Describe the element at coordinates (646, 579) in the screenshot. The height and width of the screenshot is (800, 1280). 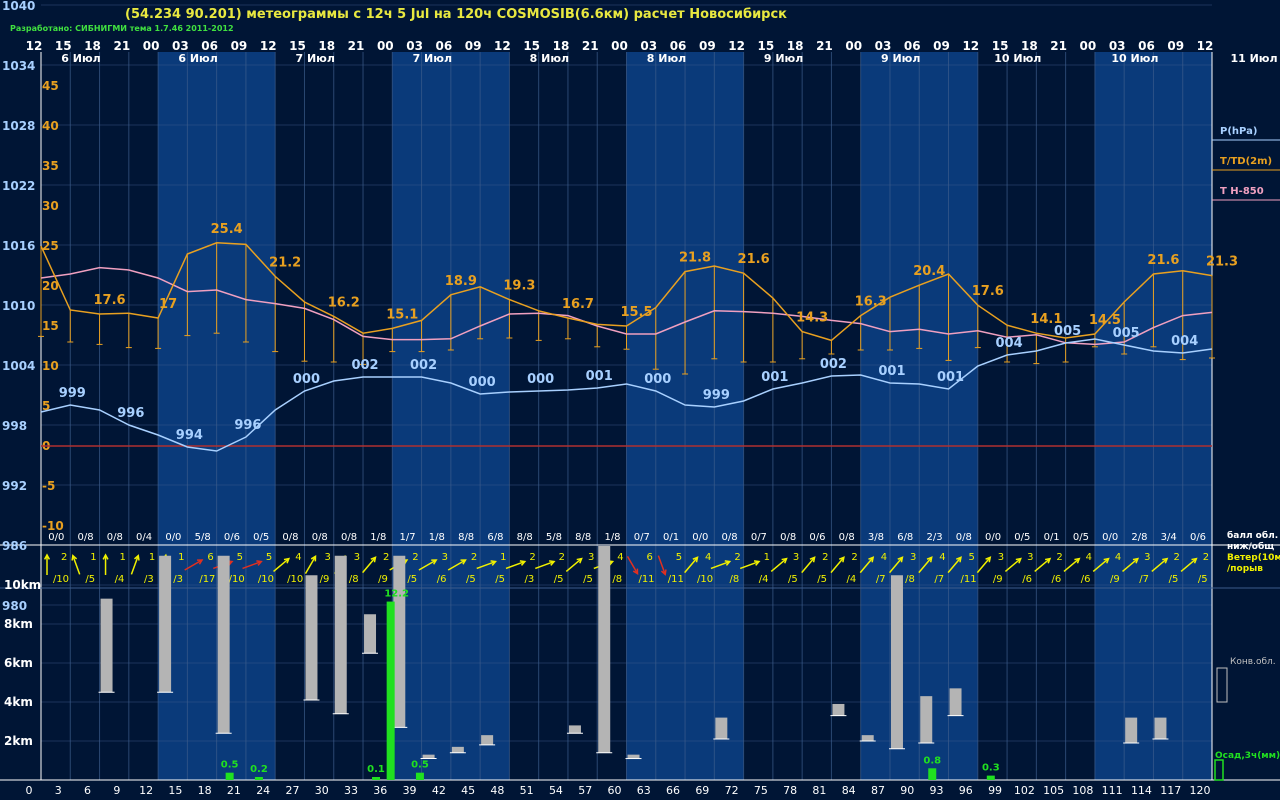
I see `wind-gust-label: /11` at that location.